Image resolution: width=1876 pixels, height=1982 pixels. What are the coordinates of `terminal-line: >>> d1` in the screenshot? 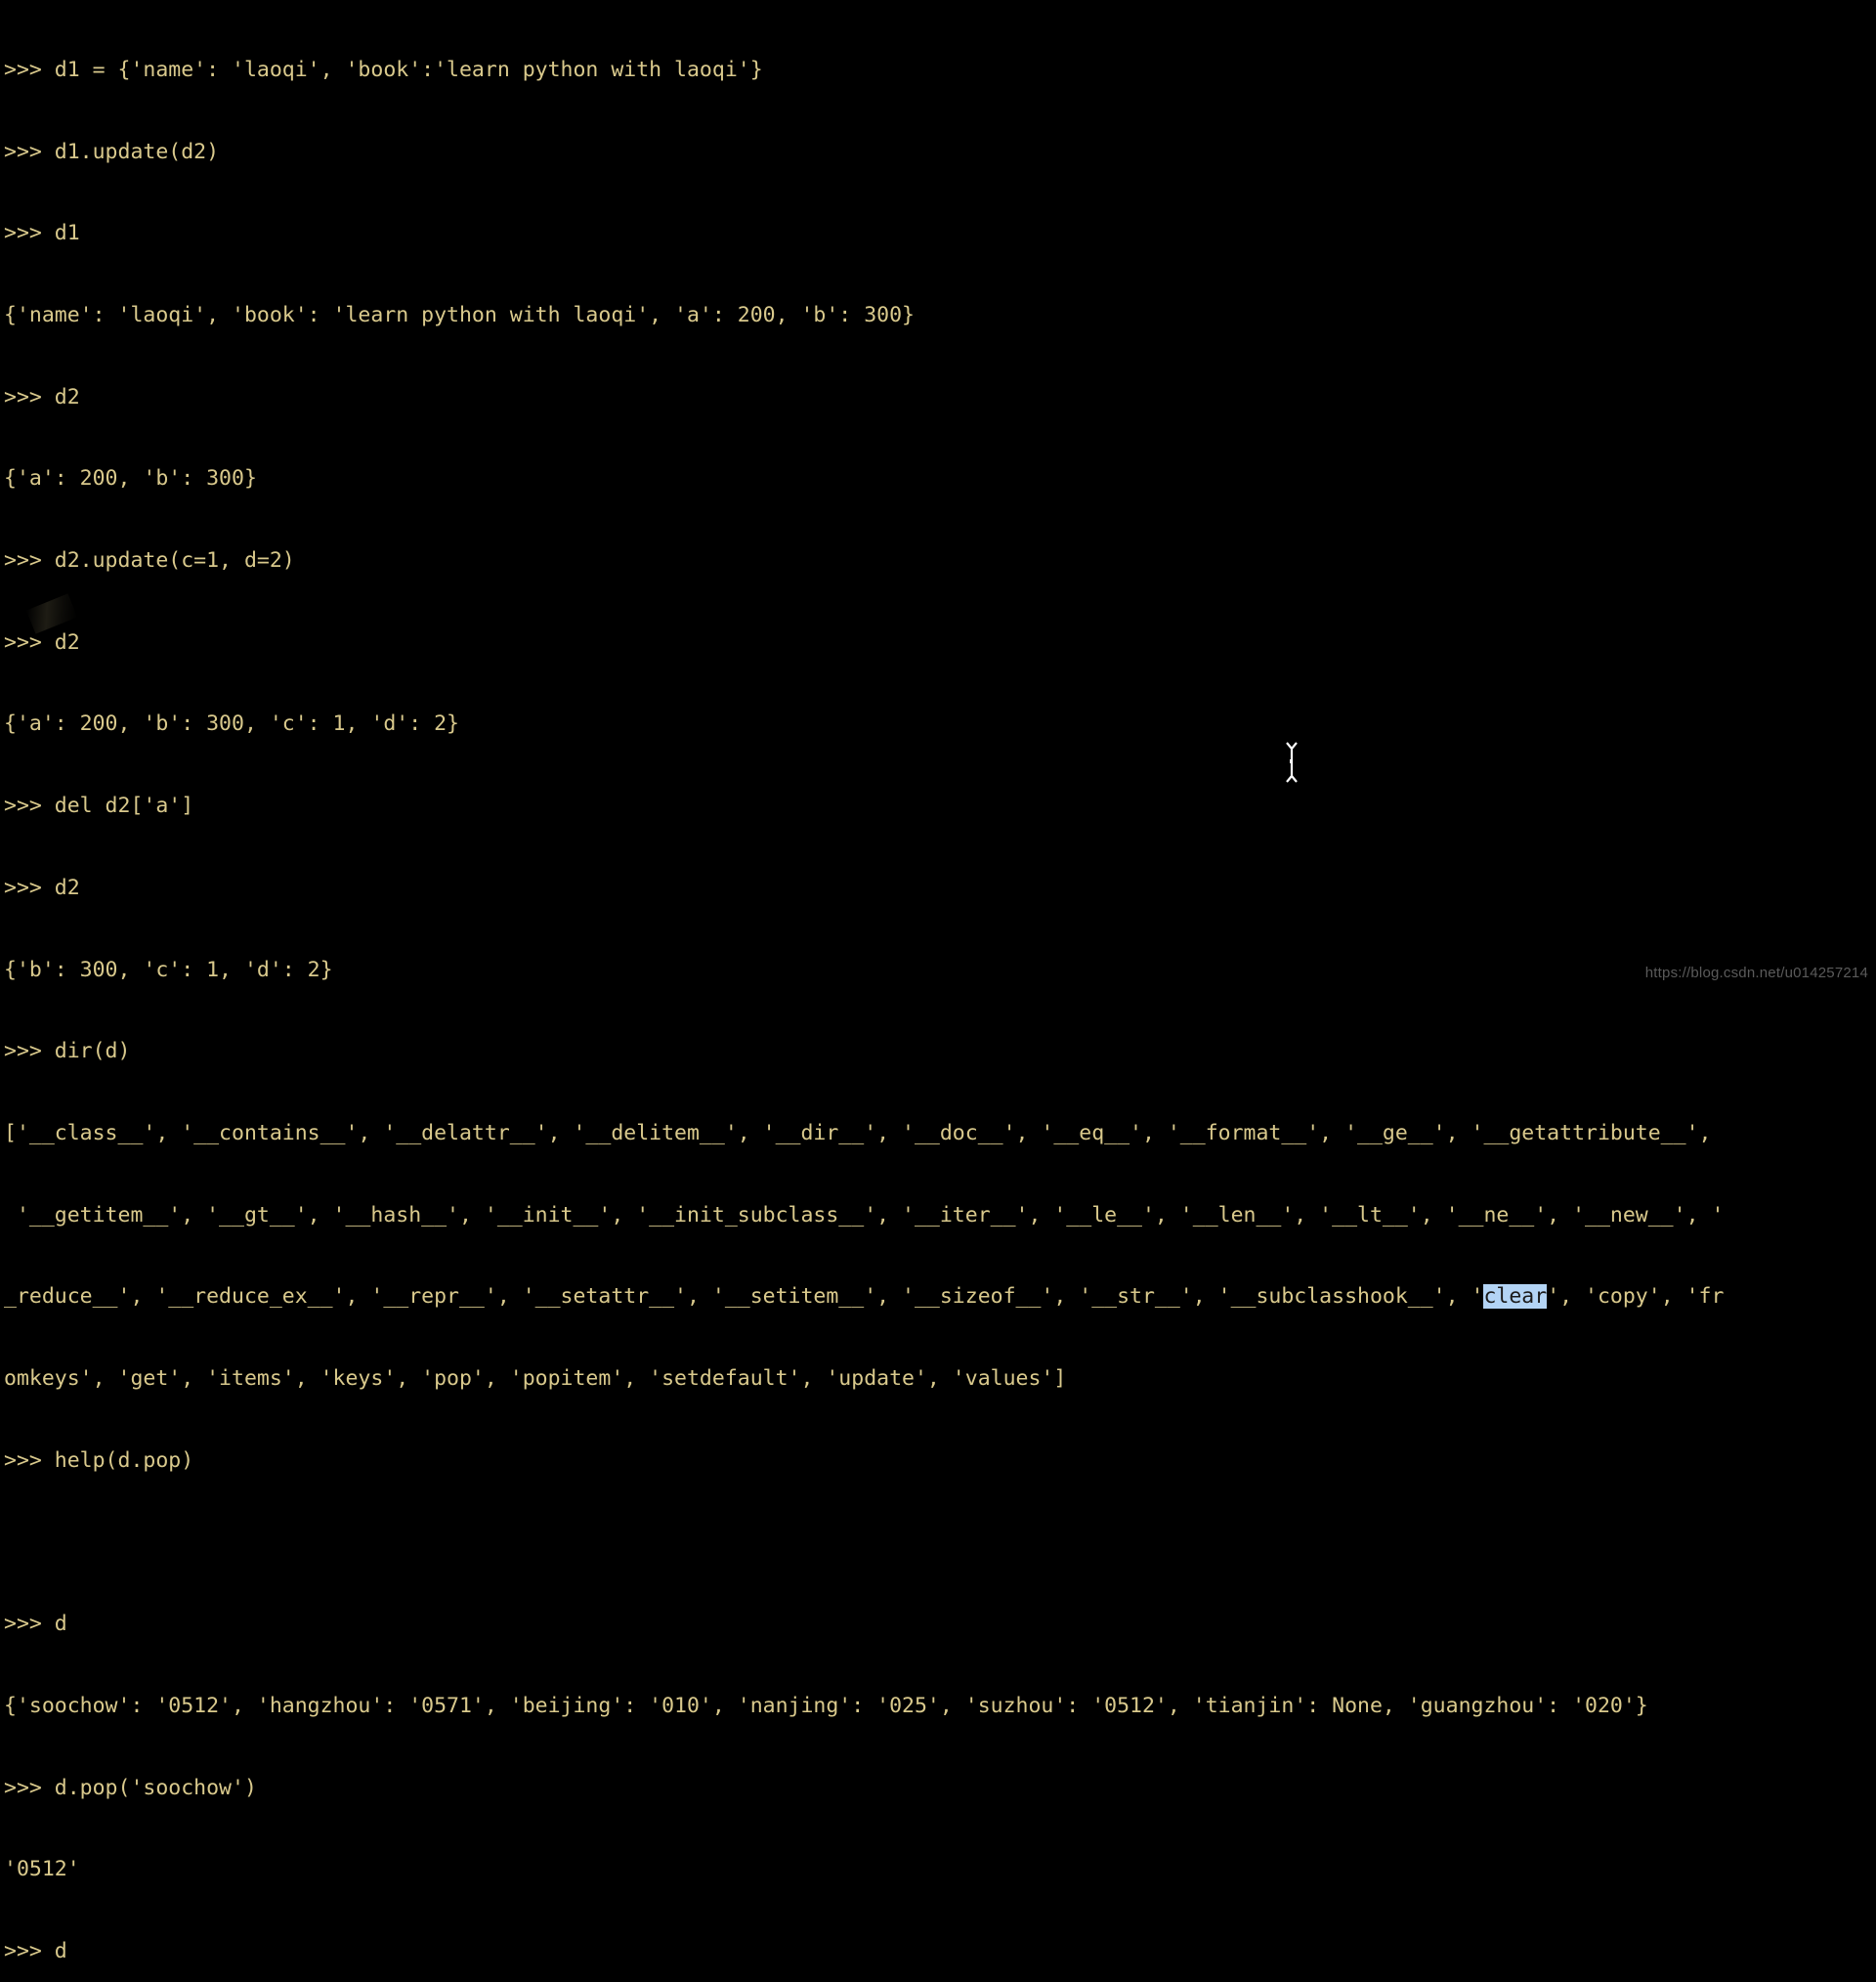 It's located at (42, 233).